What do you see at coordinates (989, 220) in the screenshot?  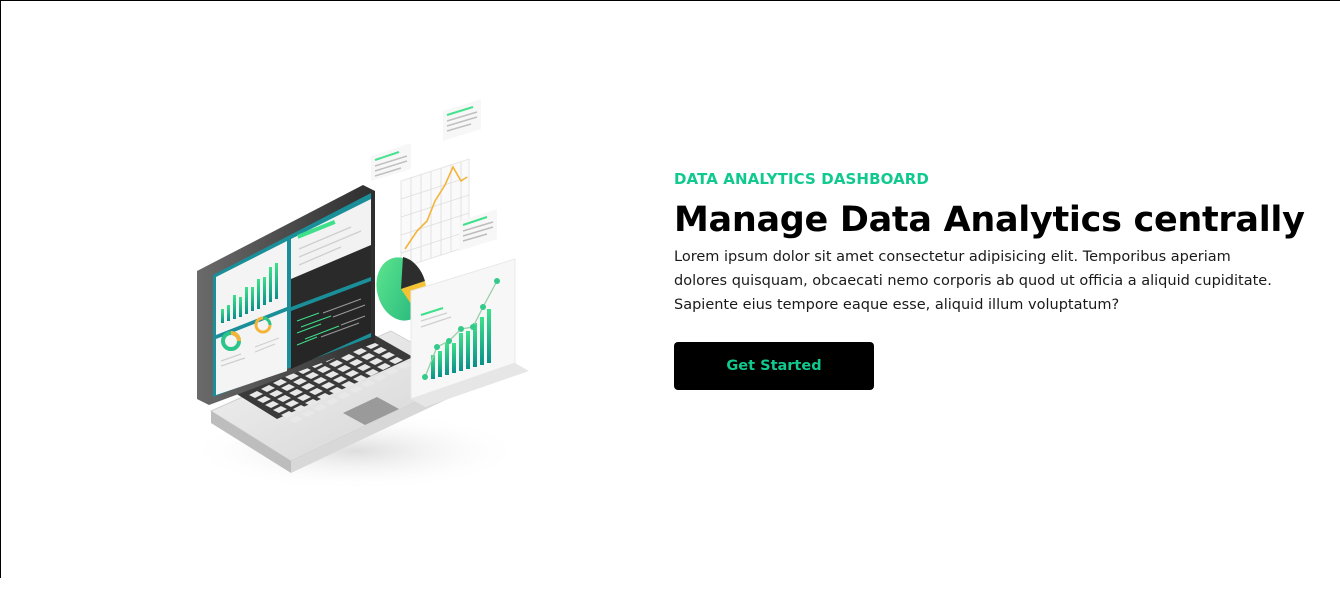 I see `hero-headline: Manage Data Analytics centrally` at bounding box center [989, 220].